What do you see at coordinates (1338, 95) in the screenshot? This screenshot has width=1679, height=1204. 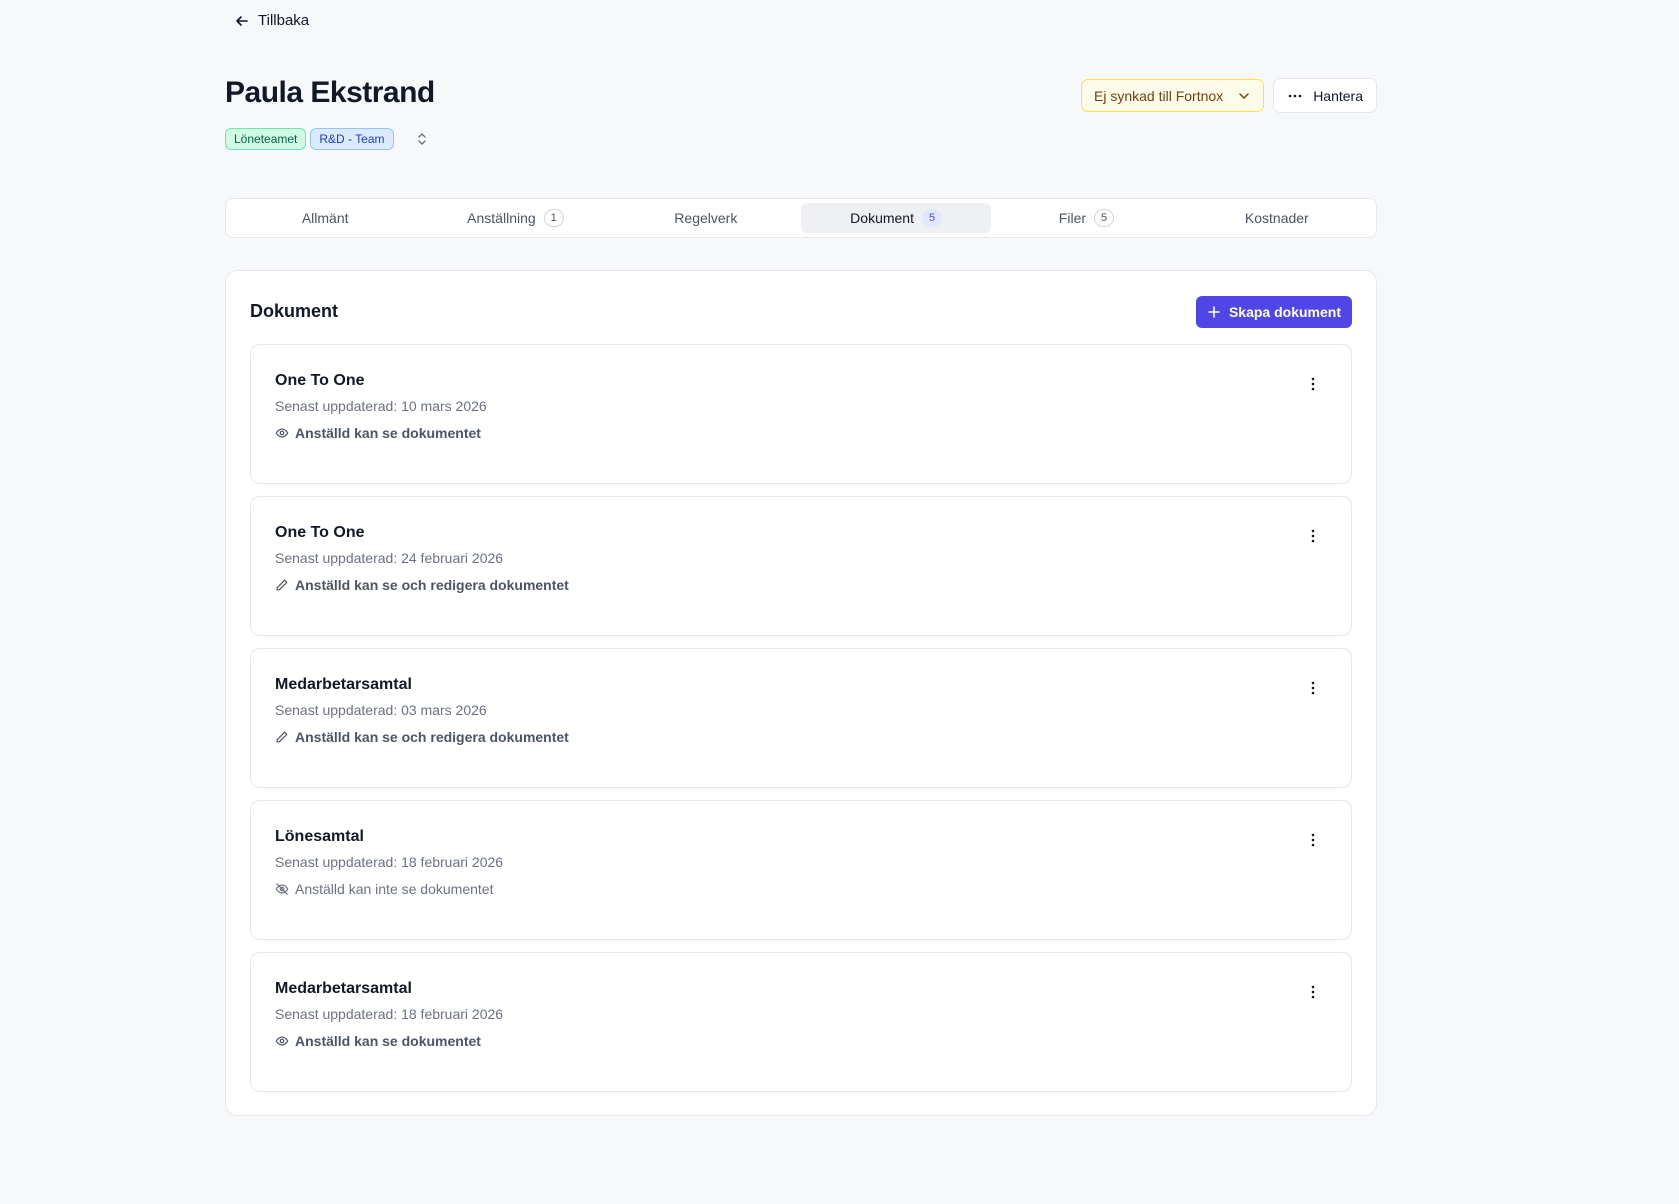 I see `manage-label: Hantera` at bounding box center [1338, 95].